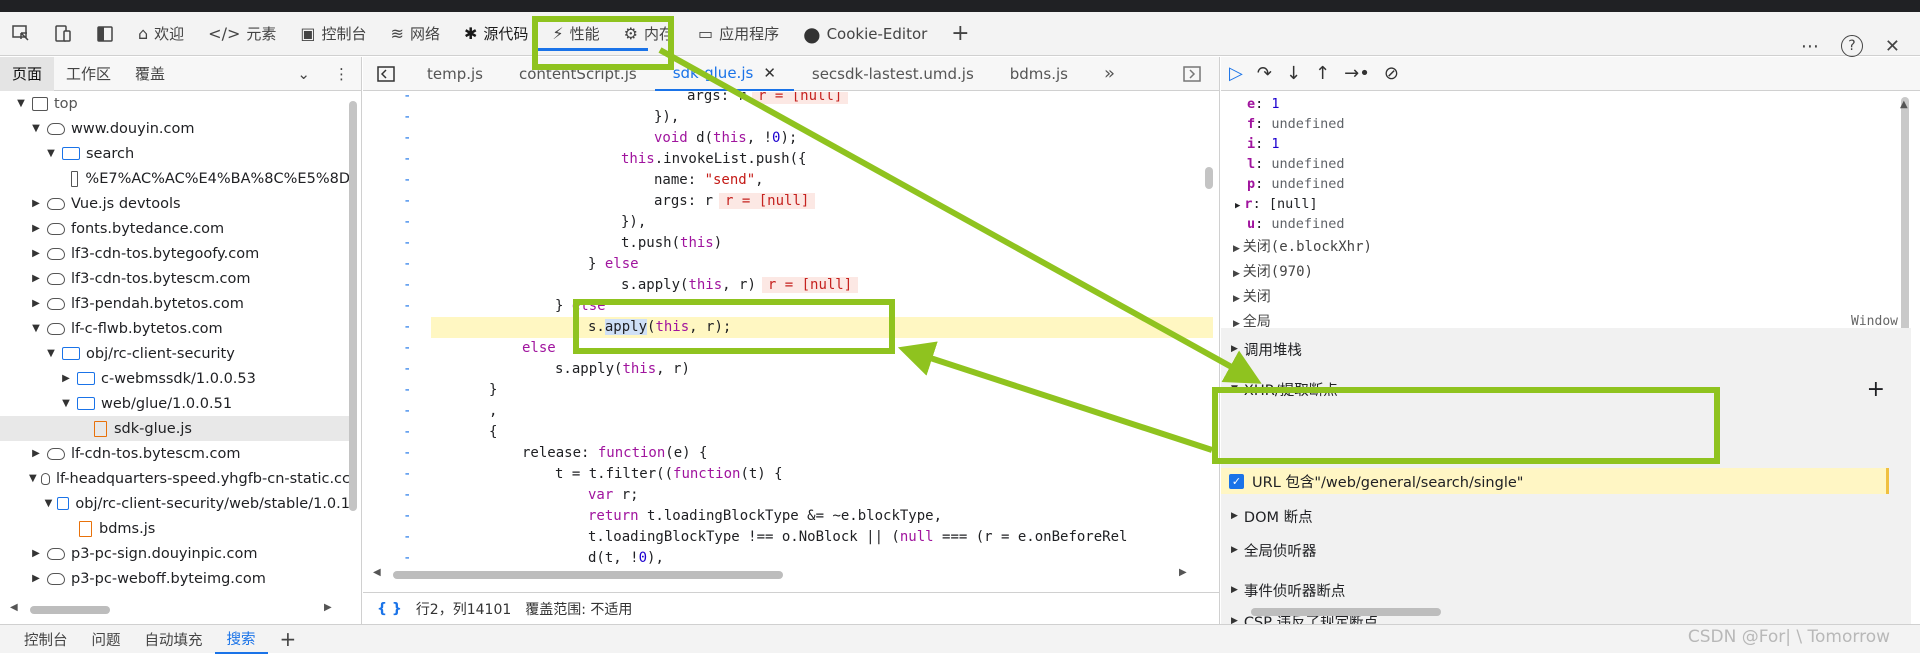  I want to click on debugger-hscrollbar, so click(1346, 612).